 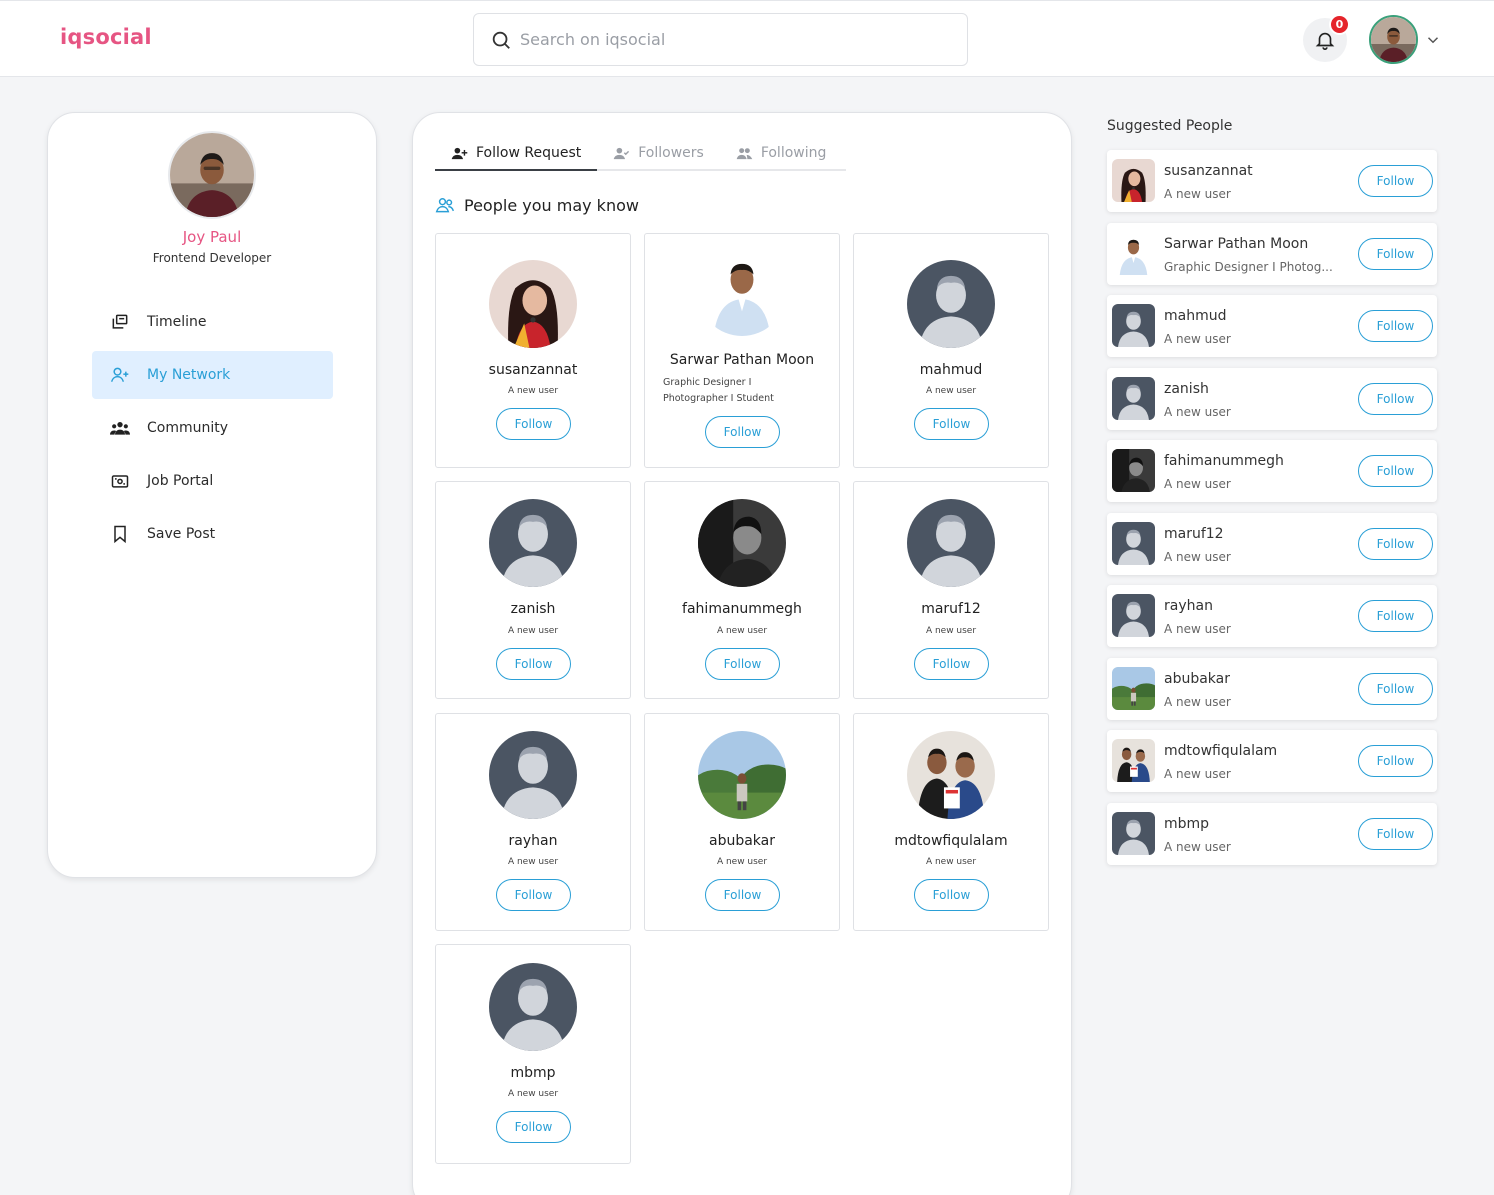 I want to click on person-name: susanzannat, so click(x=533, y=370).